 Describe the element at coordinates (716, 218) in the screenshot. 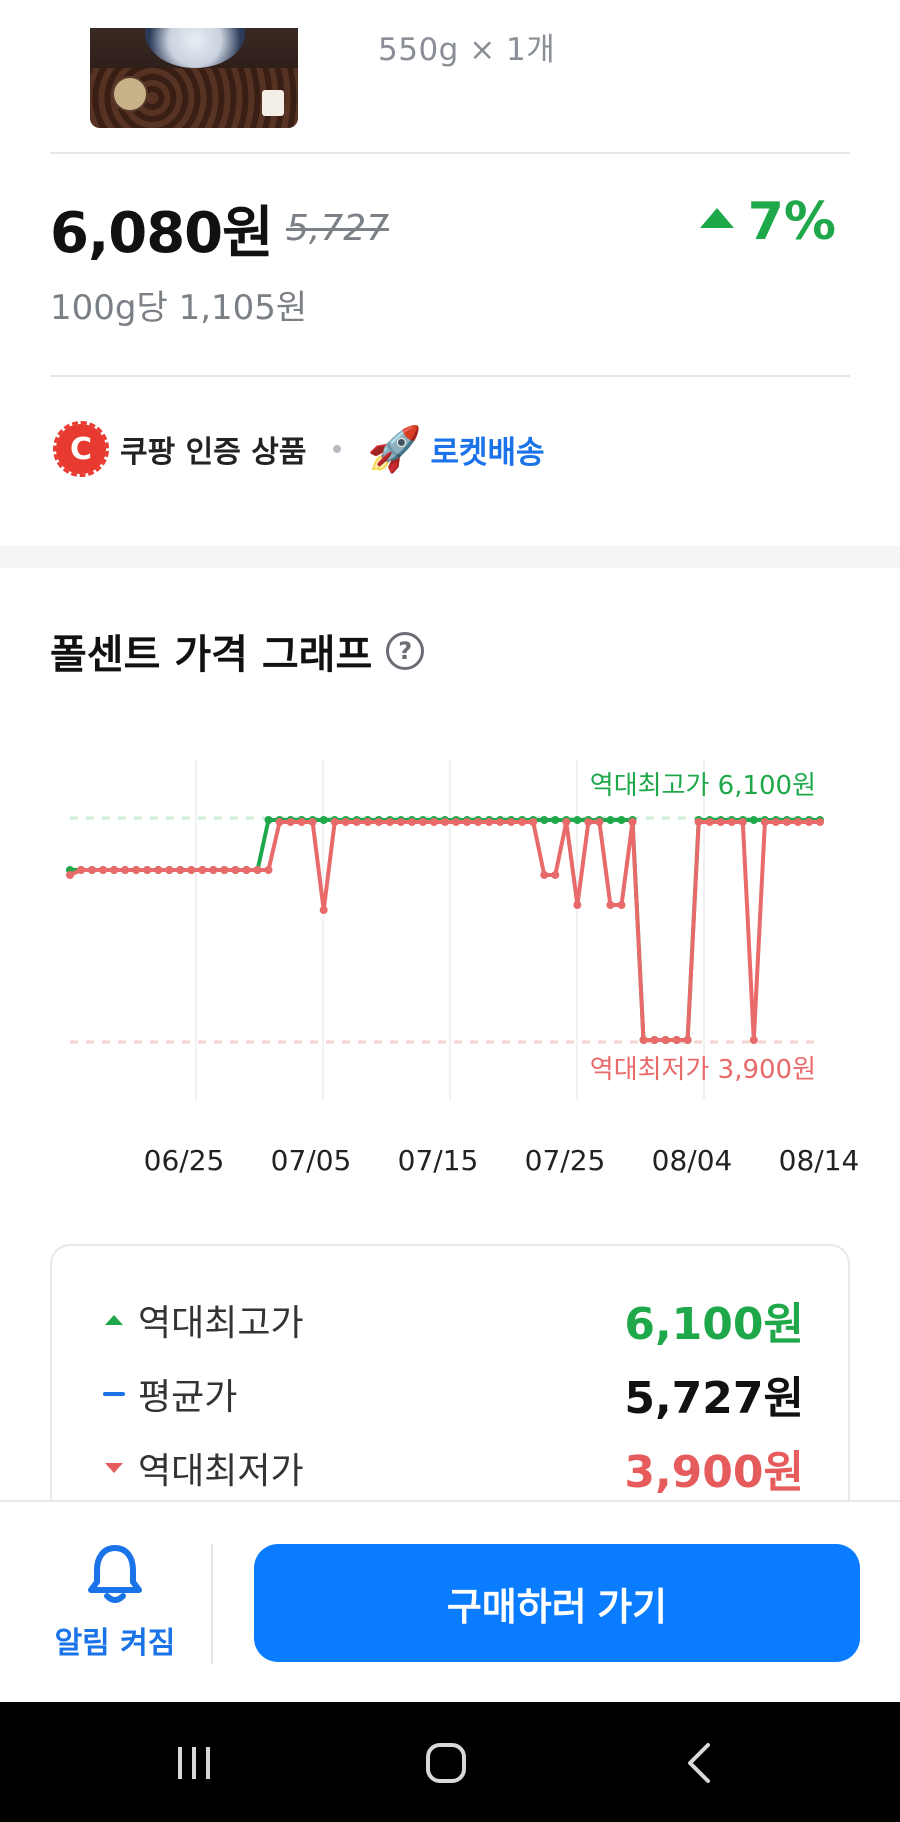

I see `up-arrow-icon` at that location.